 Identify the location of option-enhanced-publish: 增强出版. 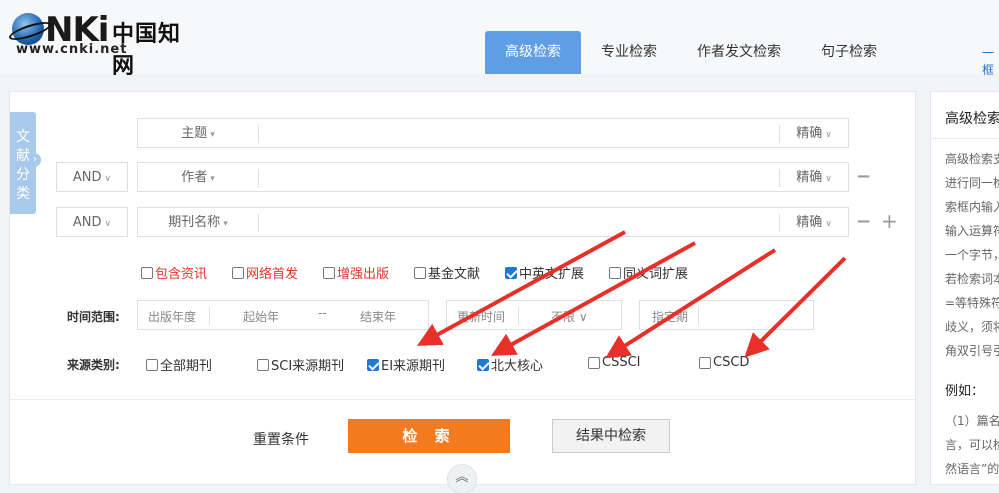
(356, 272).